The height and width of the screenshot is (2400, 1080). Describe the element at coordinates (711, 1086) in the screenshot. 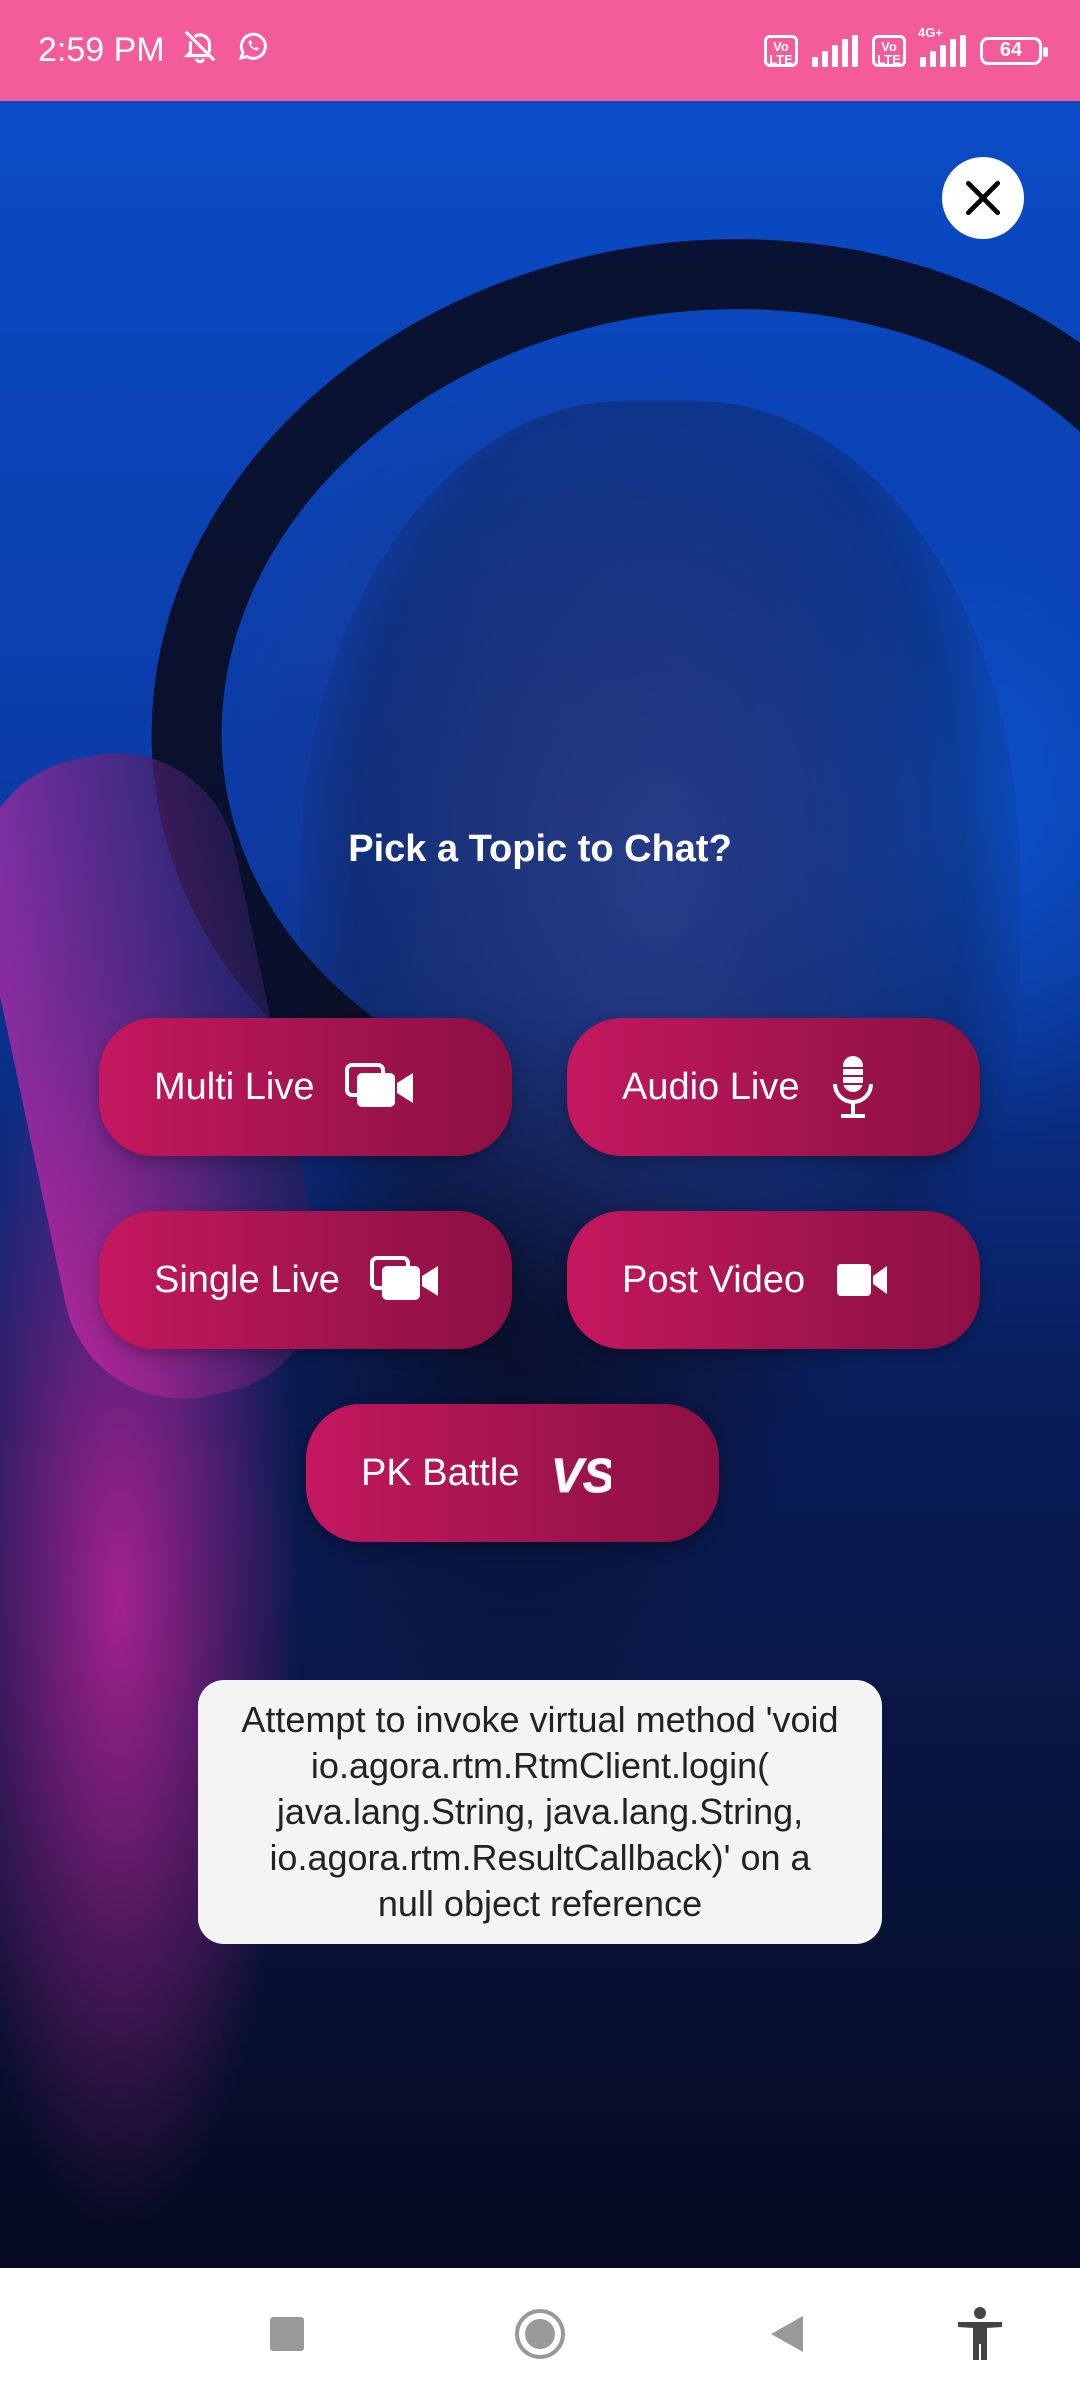

I see `audio-live-label: Audio Live` at that location.